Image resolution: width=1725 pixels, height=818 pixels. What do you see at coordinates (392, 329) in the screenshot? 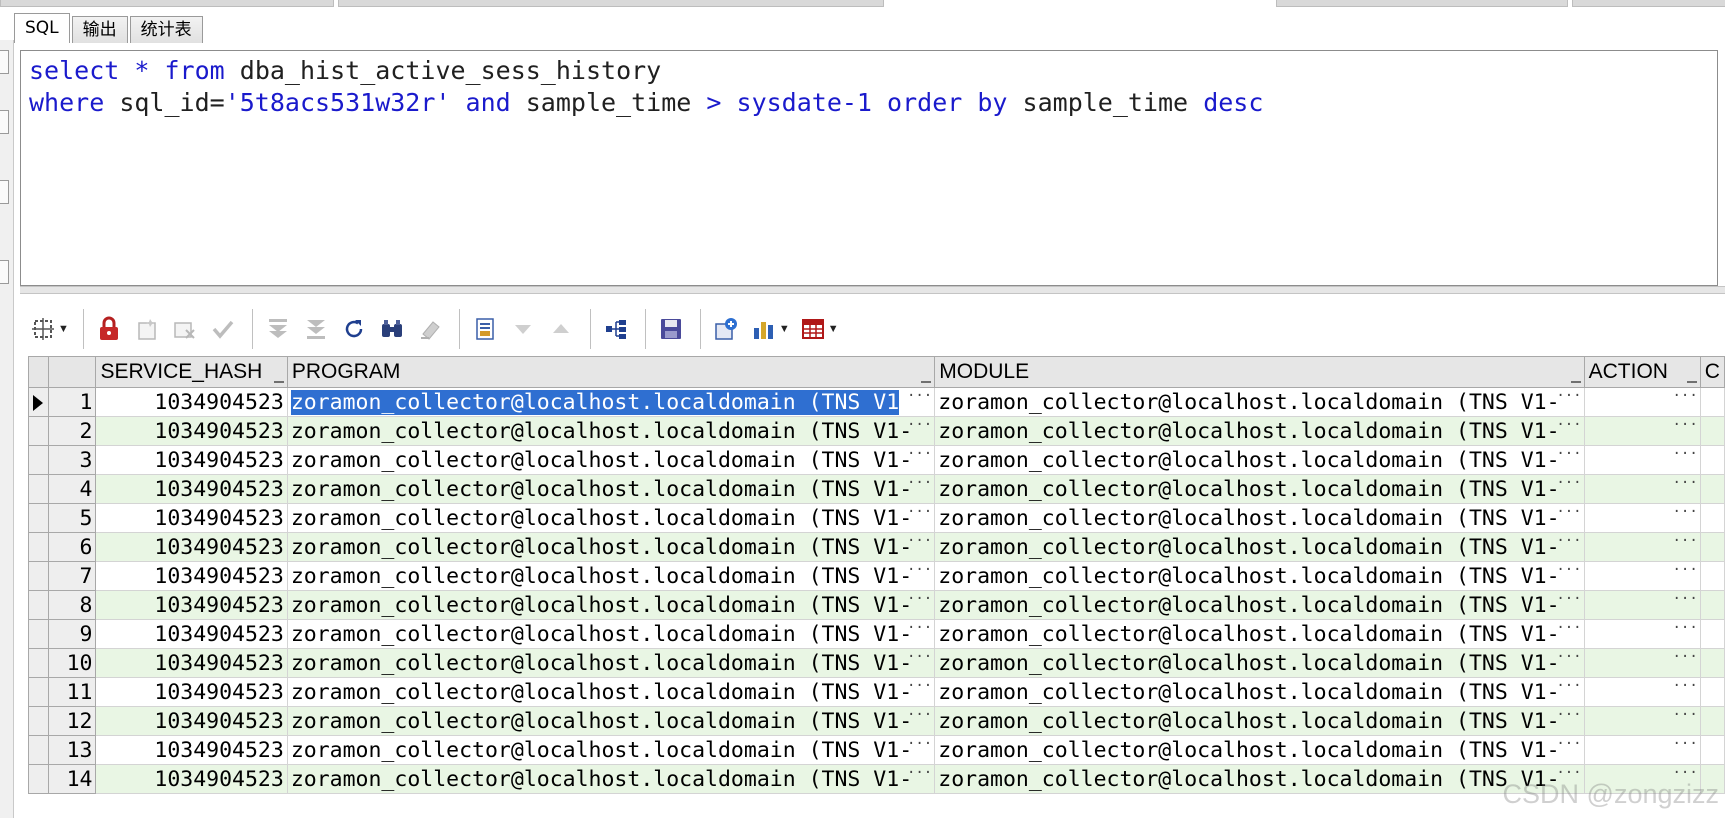
I see `find-icon` at bounding box center [392, 329].